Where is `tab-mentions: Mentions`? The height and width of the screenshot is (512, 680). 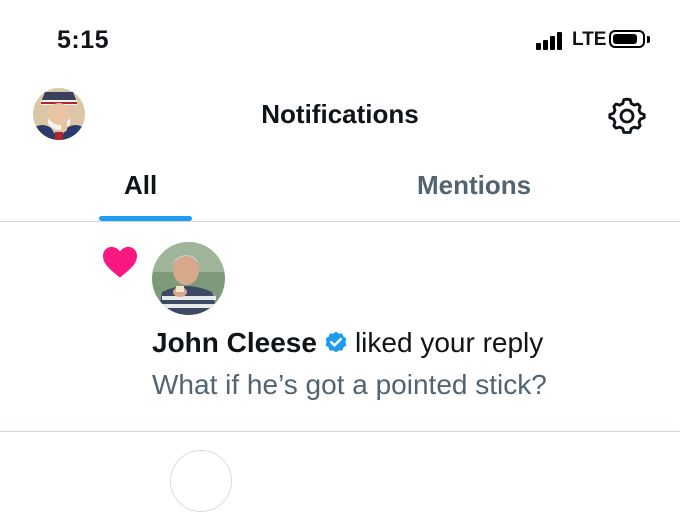
tab-mentions: Mentions is located at coordinates (474, 185).